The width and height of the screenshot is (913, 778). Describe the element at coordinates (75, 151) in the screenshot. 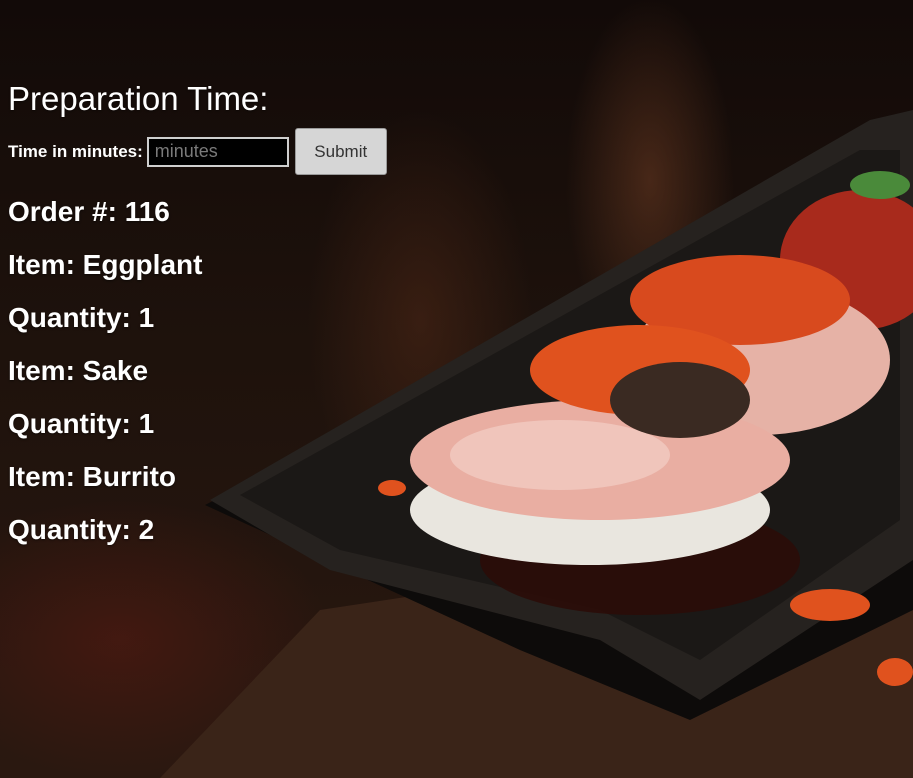

I see `time-label: Time in minutes:` at that location.